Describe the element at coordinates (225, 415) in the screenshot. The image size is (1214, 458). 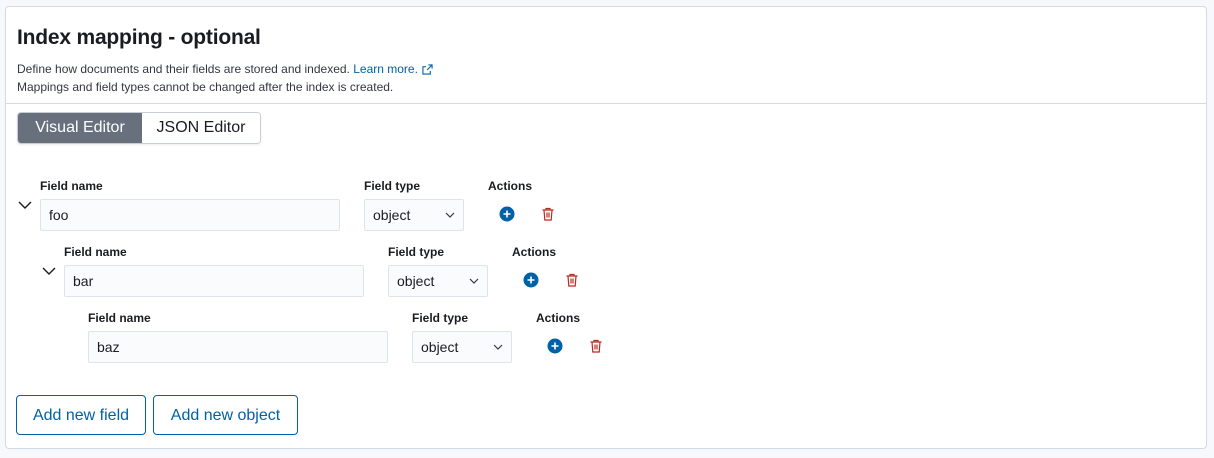
I see `add-new-object-button: Add new object` at that location.